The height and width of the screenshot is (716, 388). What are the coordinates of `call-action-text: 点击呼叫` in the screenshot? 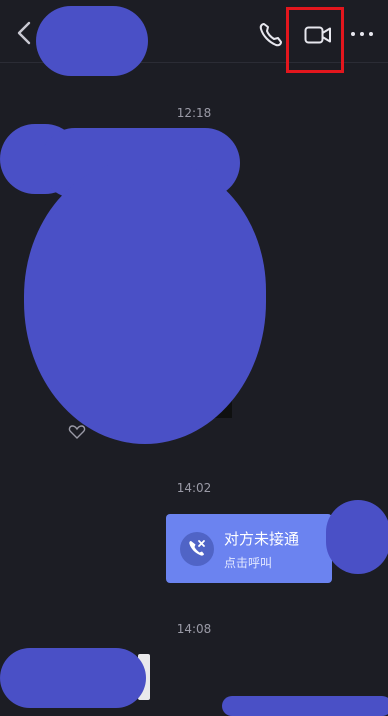 It's located at (248, 563).